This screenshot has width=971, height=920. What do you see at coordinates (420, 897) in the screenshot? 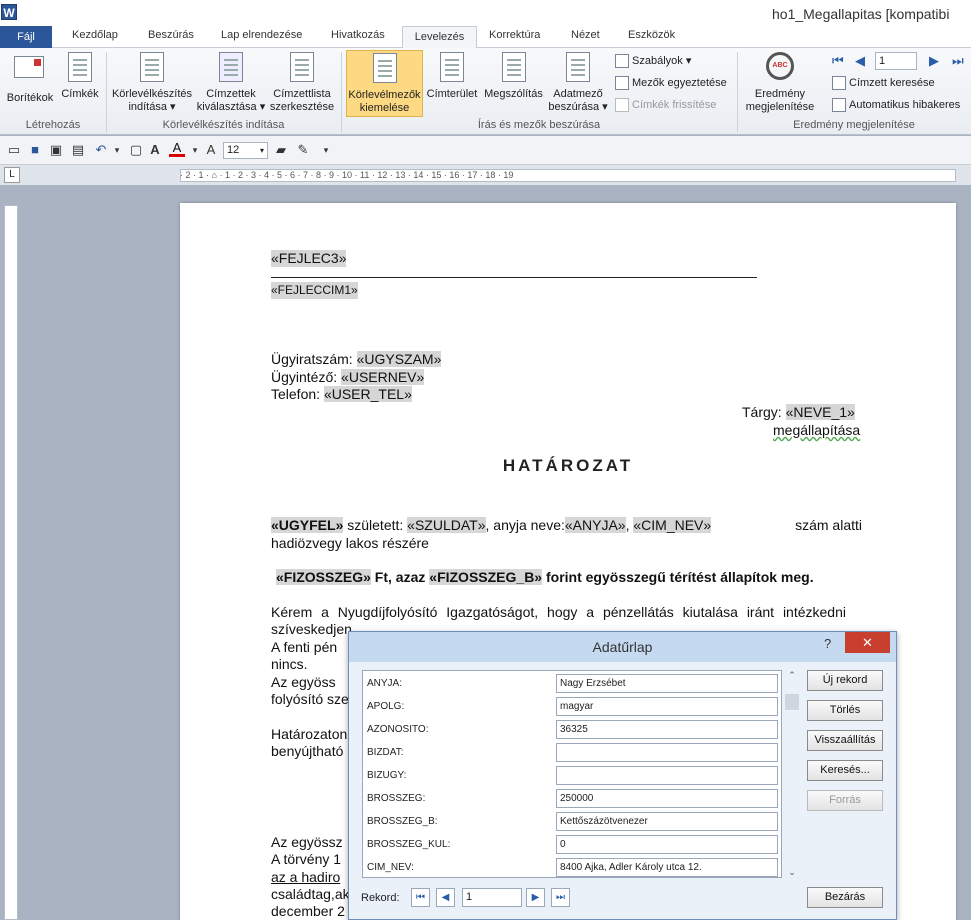
I see `first-record-icon: ⏮` at bounding box center [420, 897].